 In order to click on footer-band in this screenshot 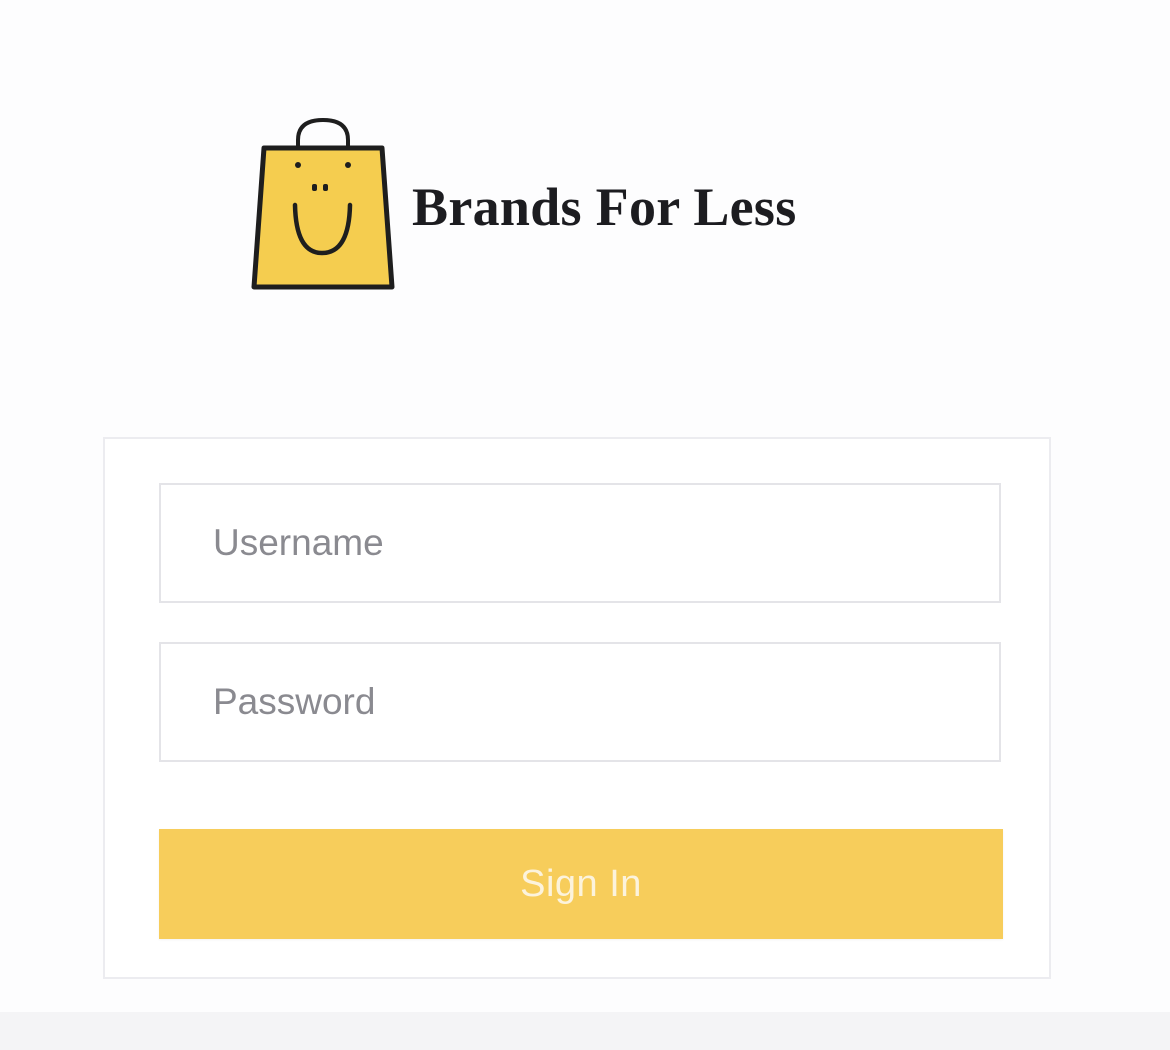, I will do `click(585, 1031)`.